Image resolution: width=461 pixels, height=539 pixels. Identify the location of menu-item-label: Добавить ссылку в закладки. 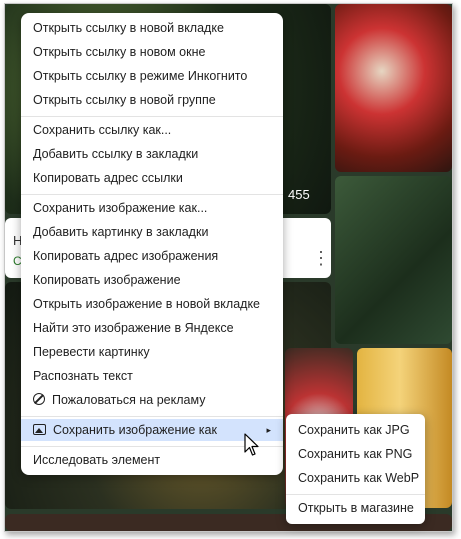
(116, 154).